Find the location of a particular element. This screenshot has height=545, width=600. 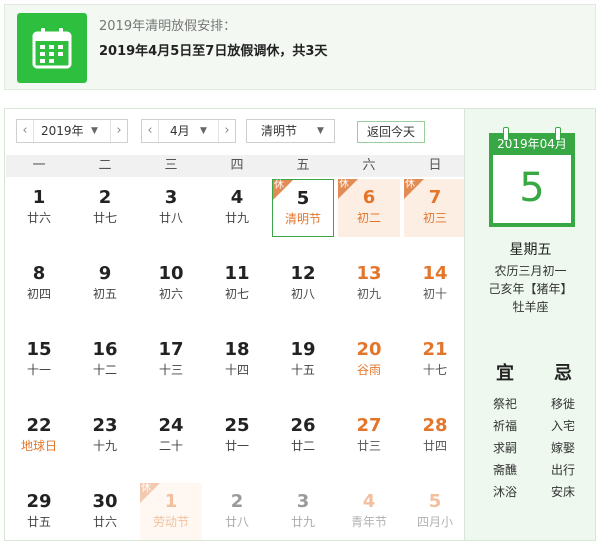

lunar-label: 清明节 is located at coordinates (302, 219).